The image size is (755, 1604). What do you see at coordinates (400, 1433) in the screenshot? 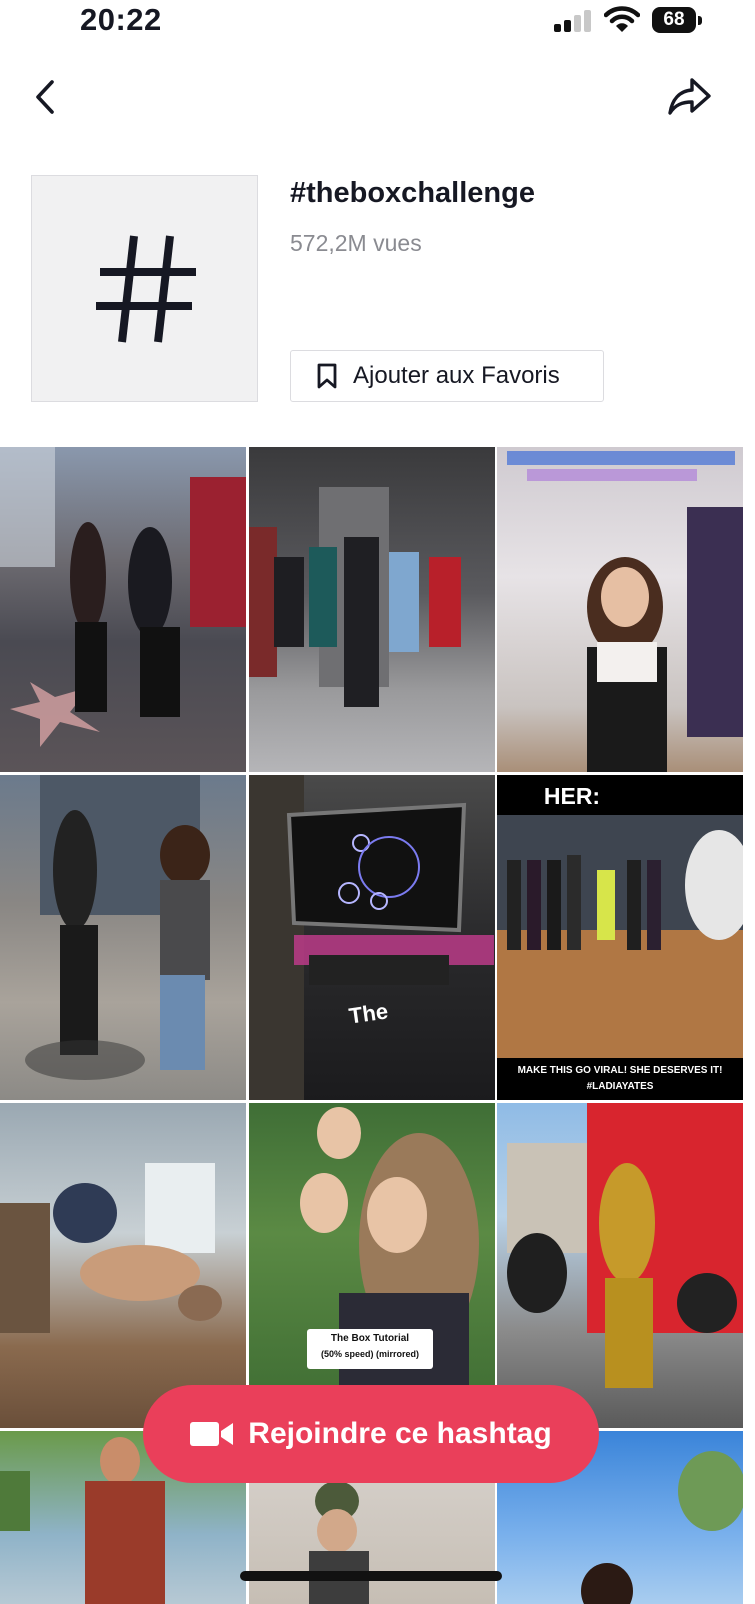
I see `join-hashtag-label: Rejoindre ce hashtag` at bounding box center [400, 1433].